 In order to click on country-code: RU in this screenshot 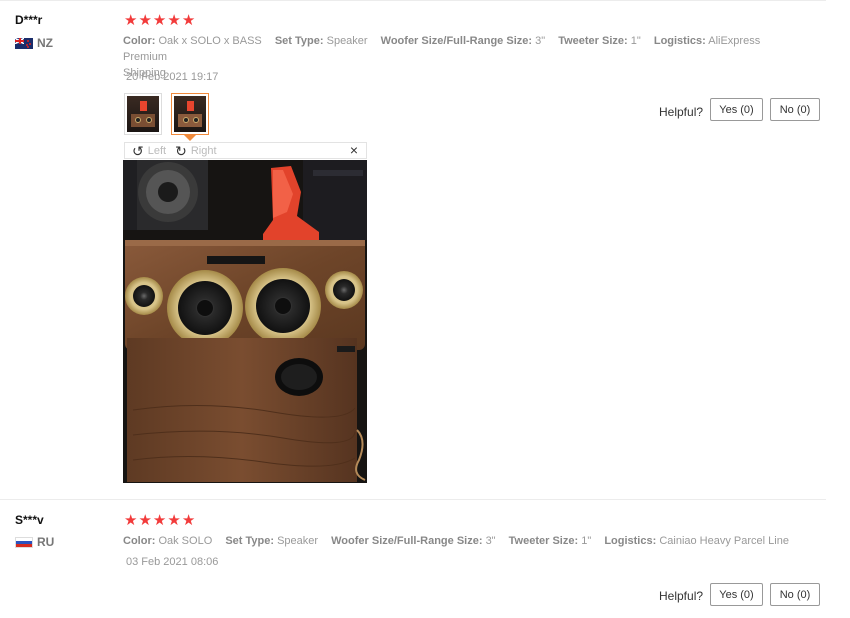, I will do `click(46, 542)`.